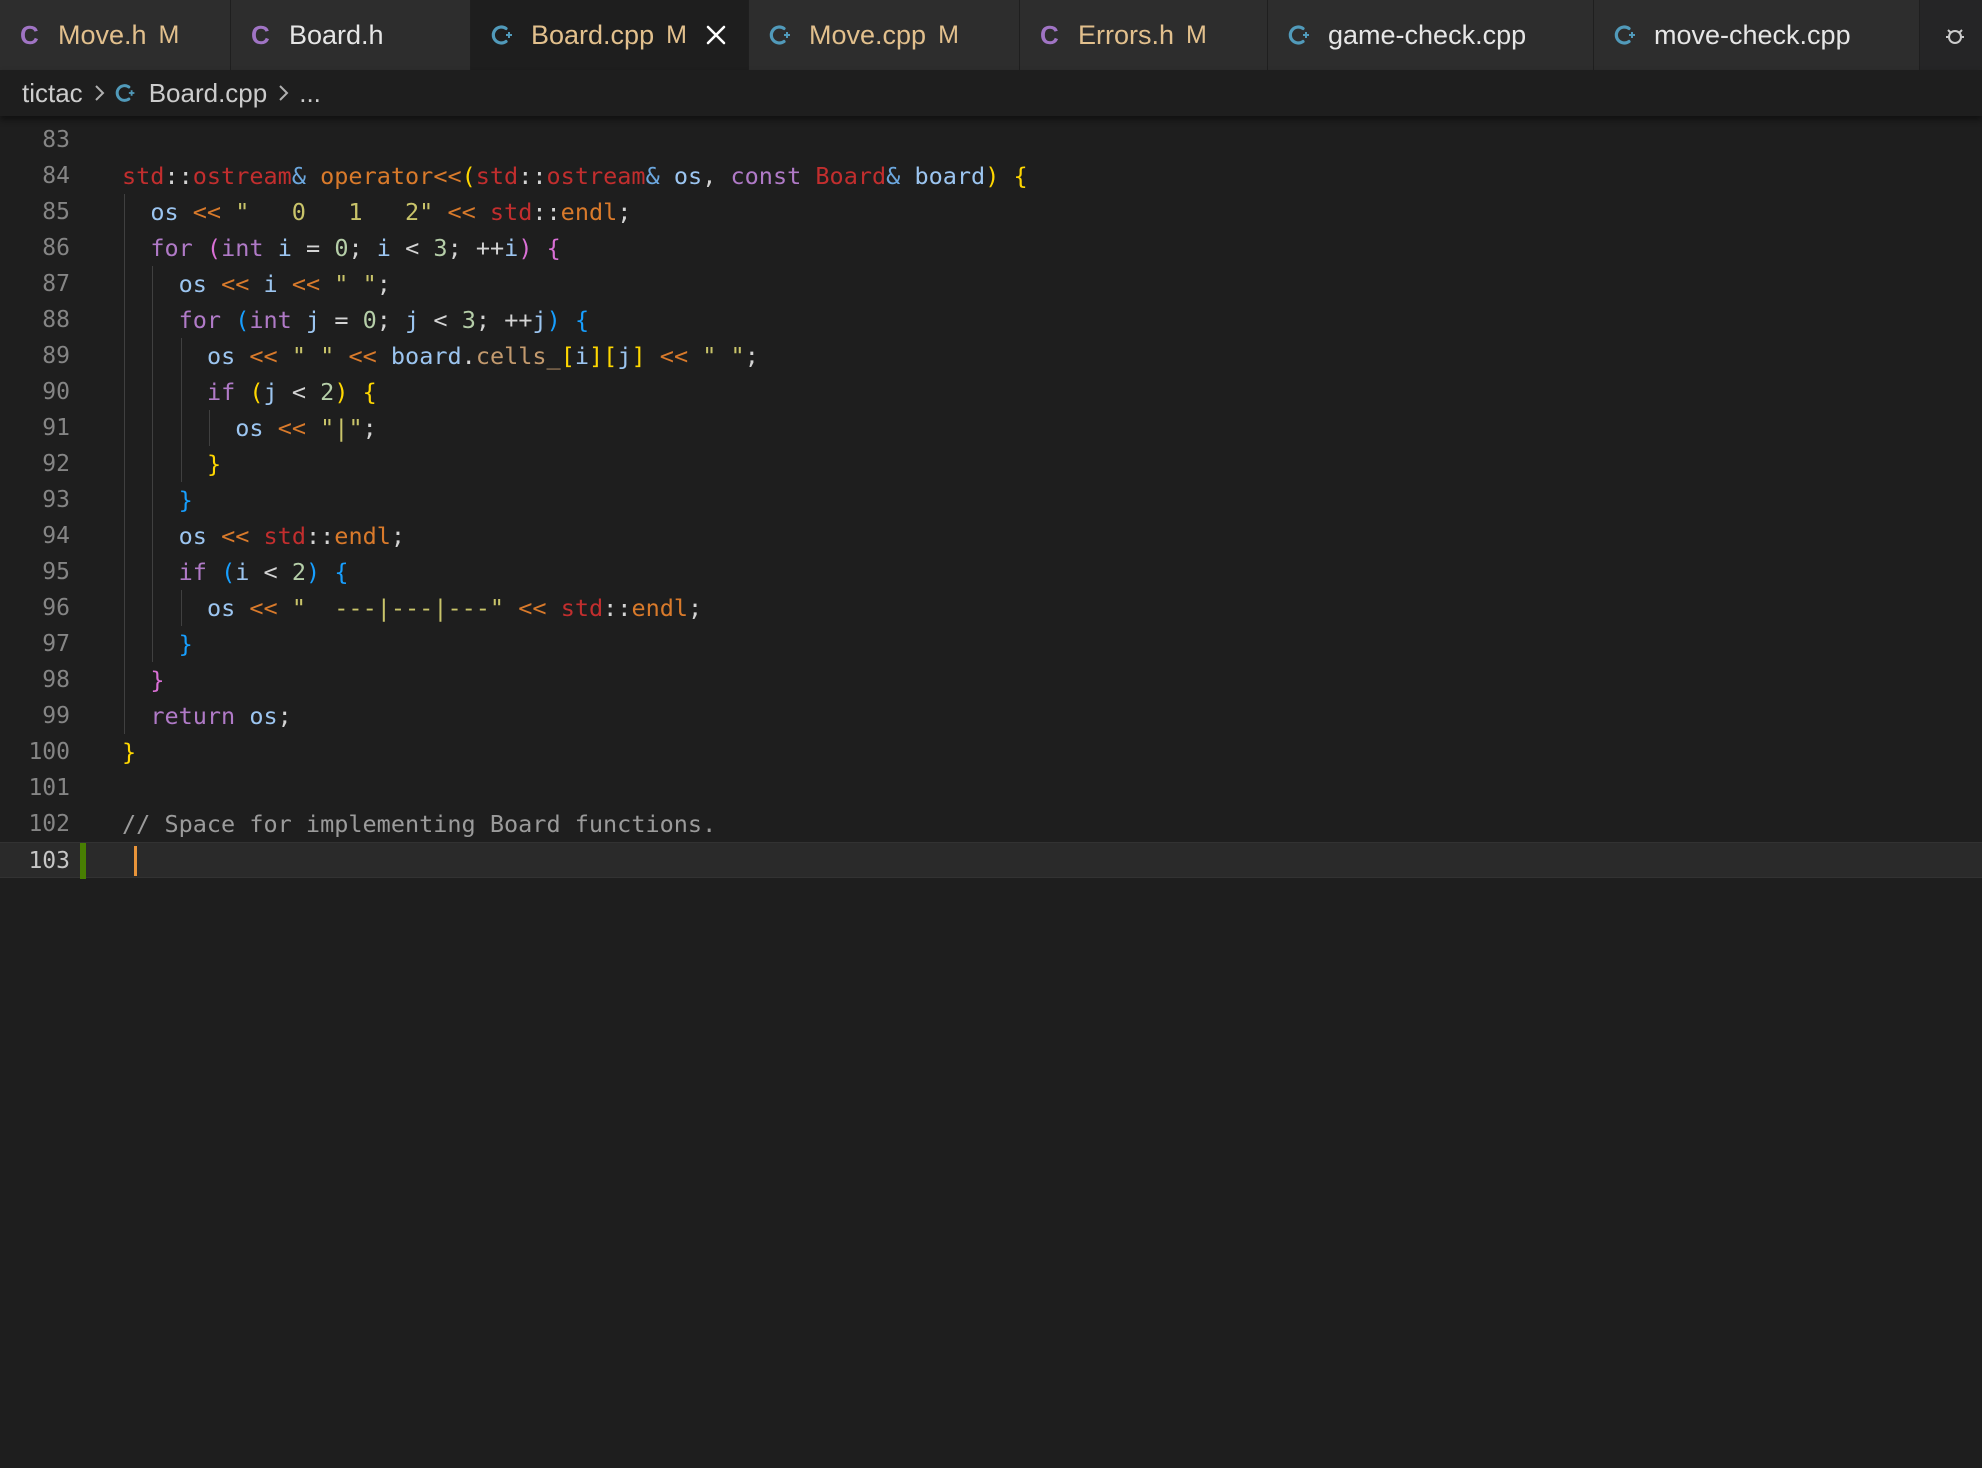  Describe the element at coordinates (991, 644) in the screenshot. I see `code-line: 97 }` at that location.